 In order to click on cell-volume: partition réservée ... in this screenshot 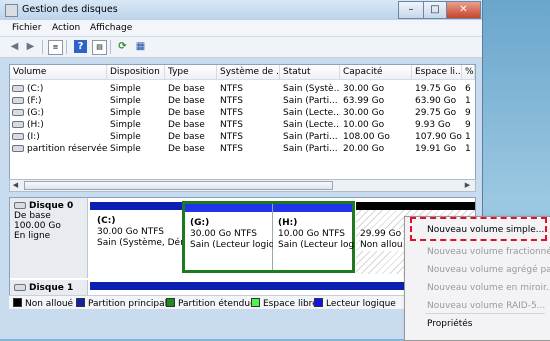, I will do `click(59, 149)`.